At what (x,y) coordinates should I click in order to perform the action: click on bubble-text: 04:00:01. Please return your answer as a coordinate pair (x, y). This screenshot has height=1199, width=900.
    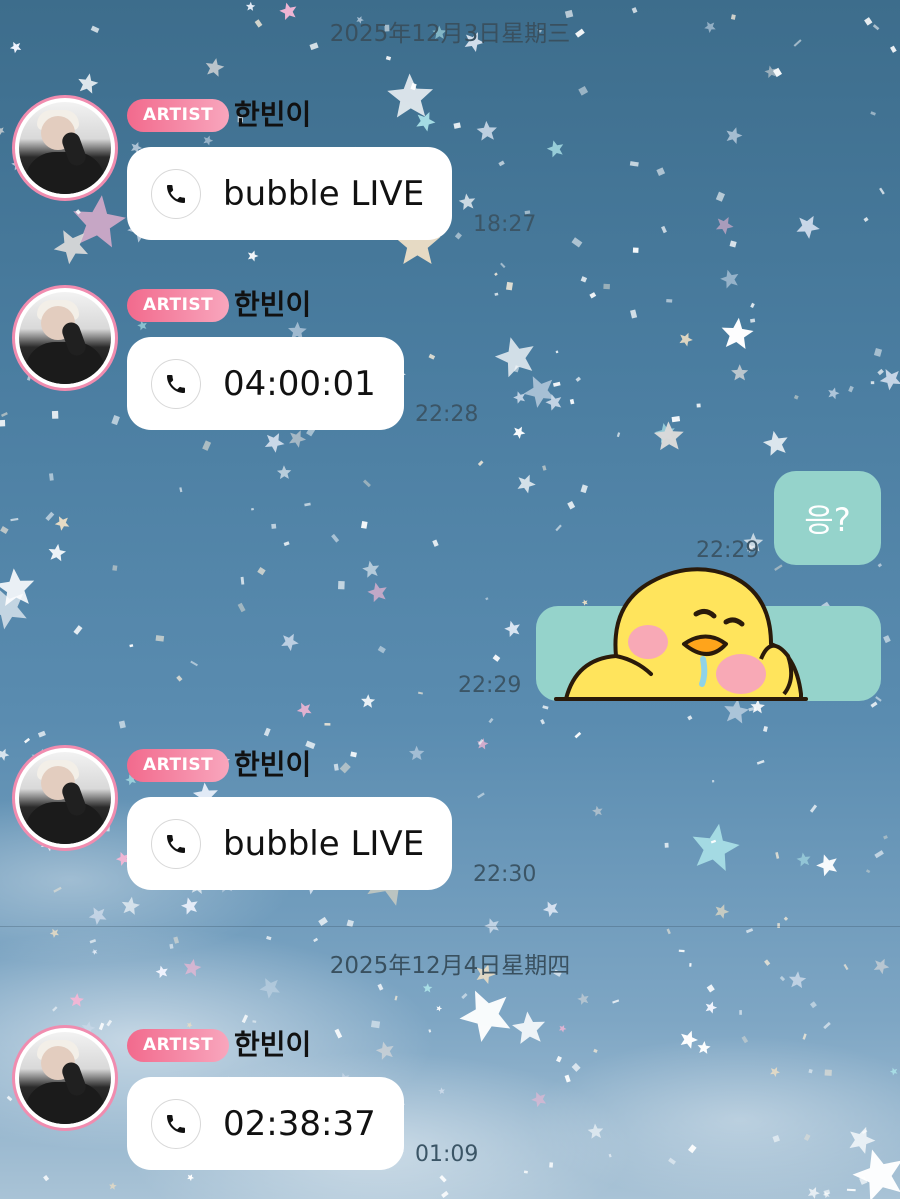
    Looking at the image, I should click on (299, 383).